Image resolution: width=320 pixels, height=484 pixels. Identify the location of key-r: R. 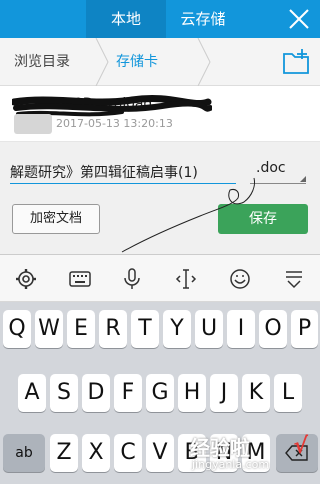
(113, 329).